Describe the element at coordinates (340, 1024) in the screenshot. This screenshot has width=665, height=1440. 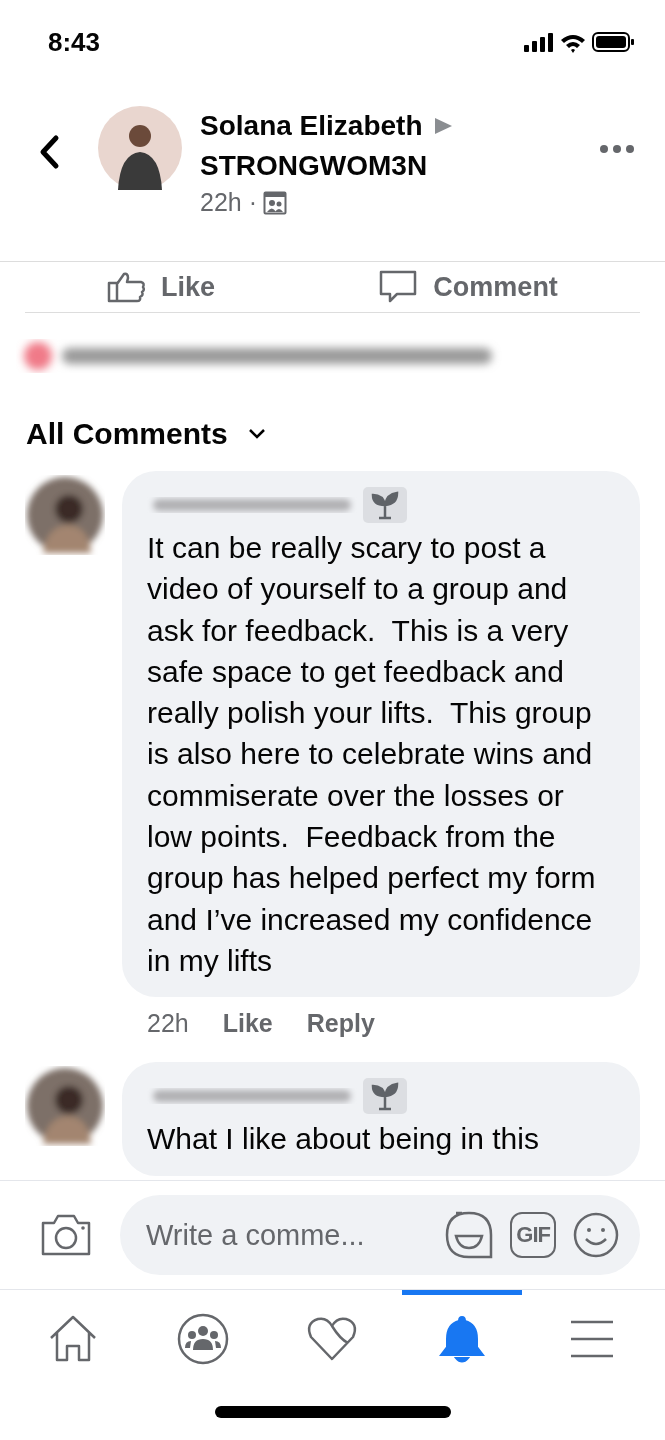
I see `reply-link: Reply` at that location.